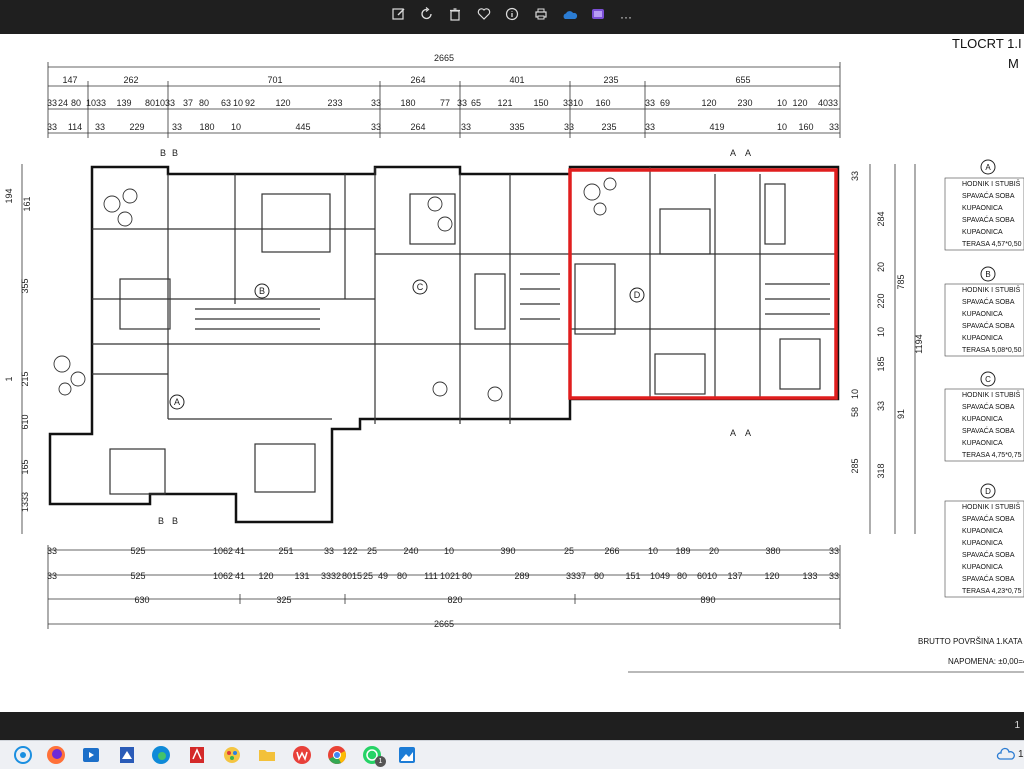 Image resolution: width=1024 pixels, height=771 pixels. I want to click on svg-text: 655, so click(742, 80).